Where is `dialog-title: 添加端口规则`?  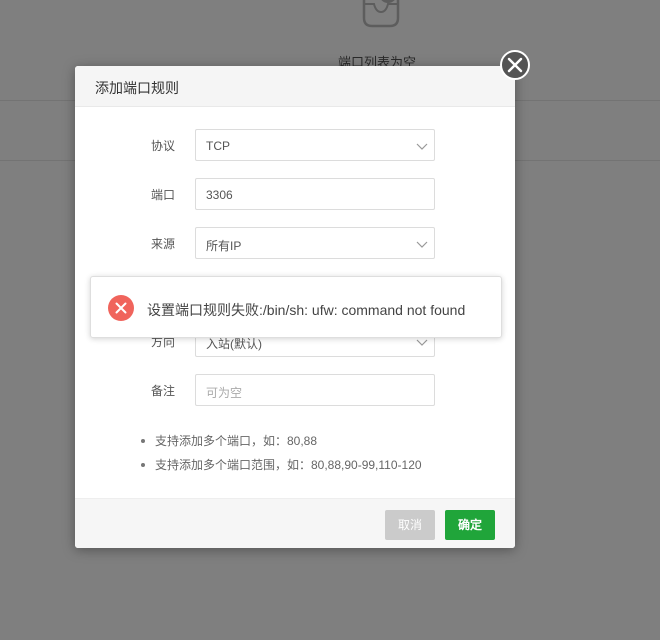 dialog-title: 添加端口规则 is located at coordinates (137, 88).